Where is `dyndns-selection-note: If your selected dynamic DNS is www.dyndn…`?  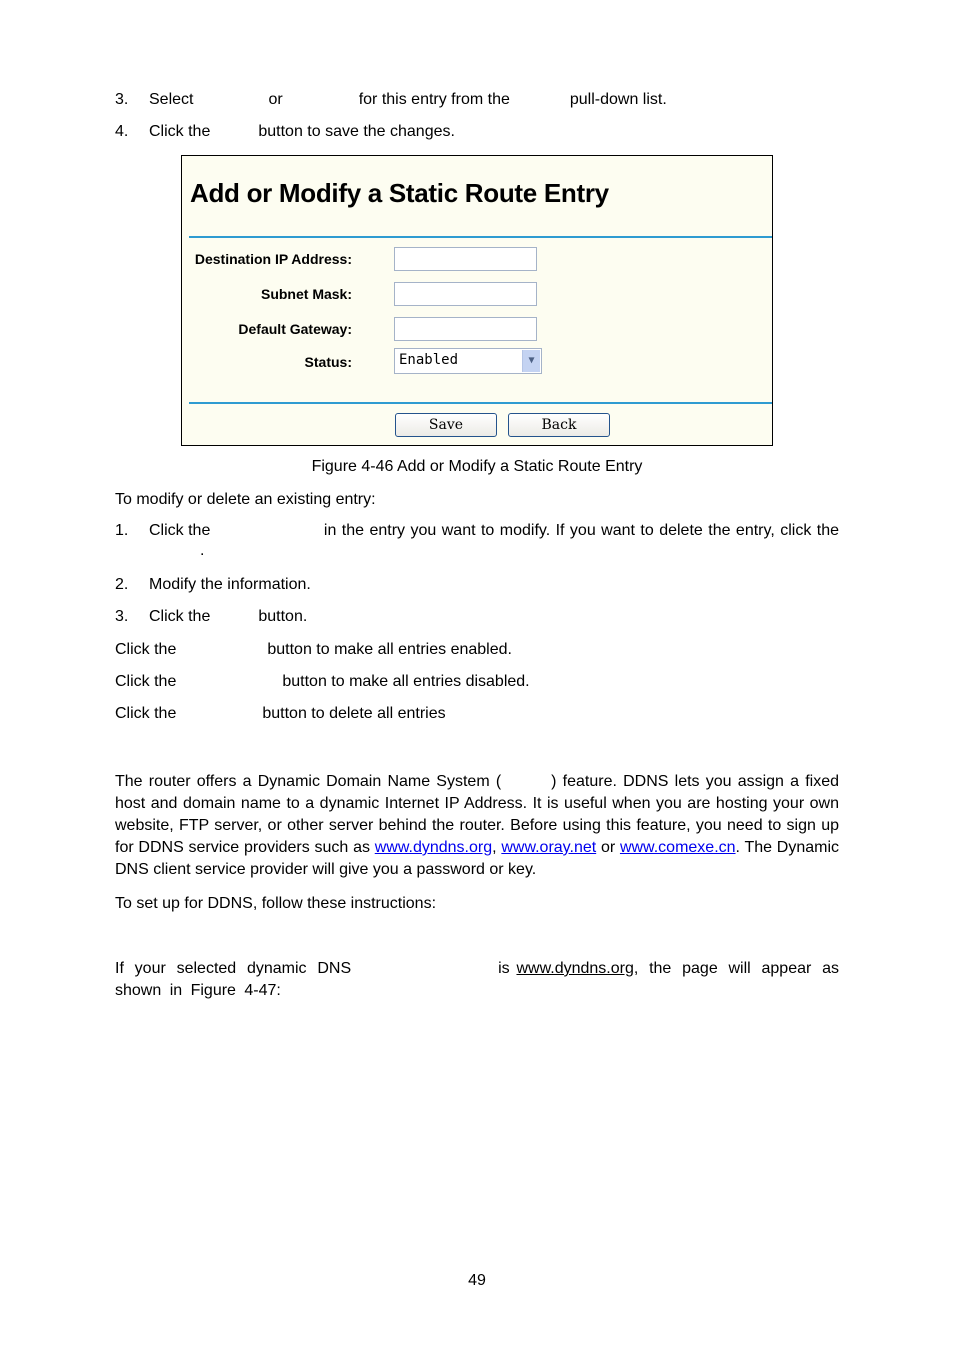 dyndns-selection-note: If your selected dynamic DNS is www.dyndn… is located at coordinates (477, 979).